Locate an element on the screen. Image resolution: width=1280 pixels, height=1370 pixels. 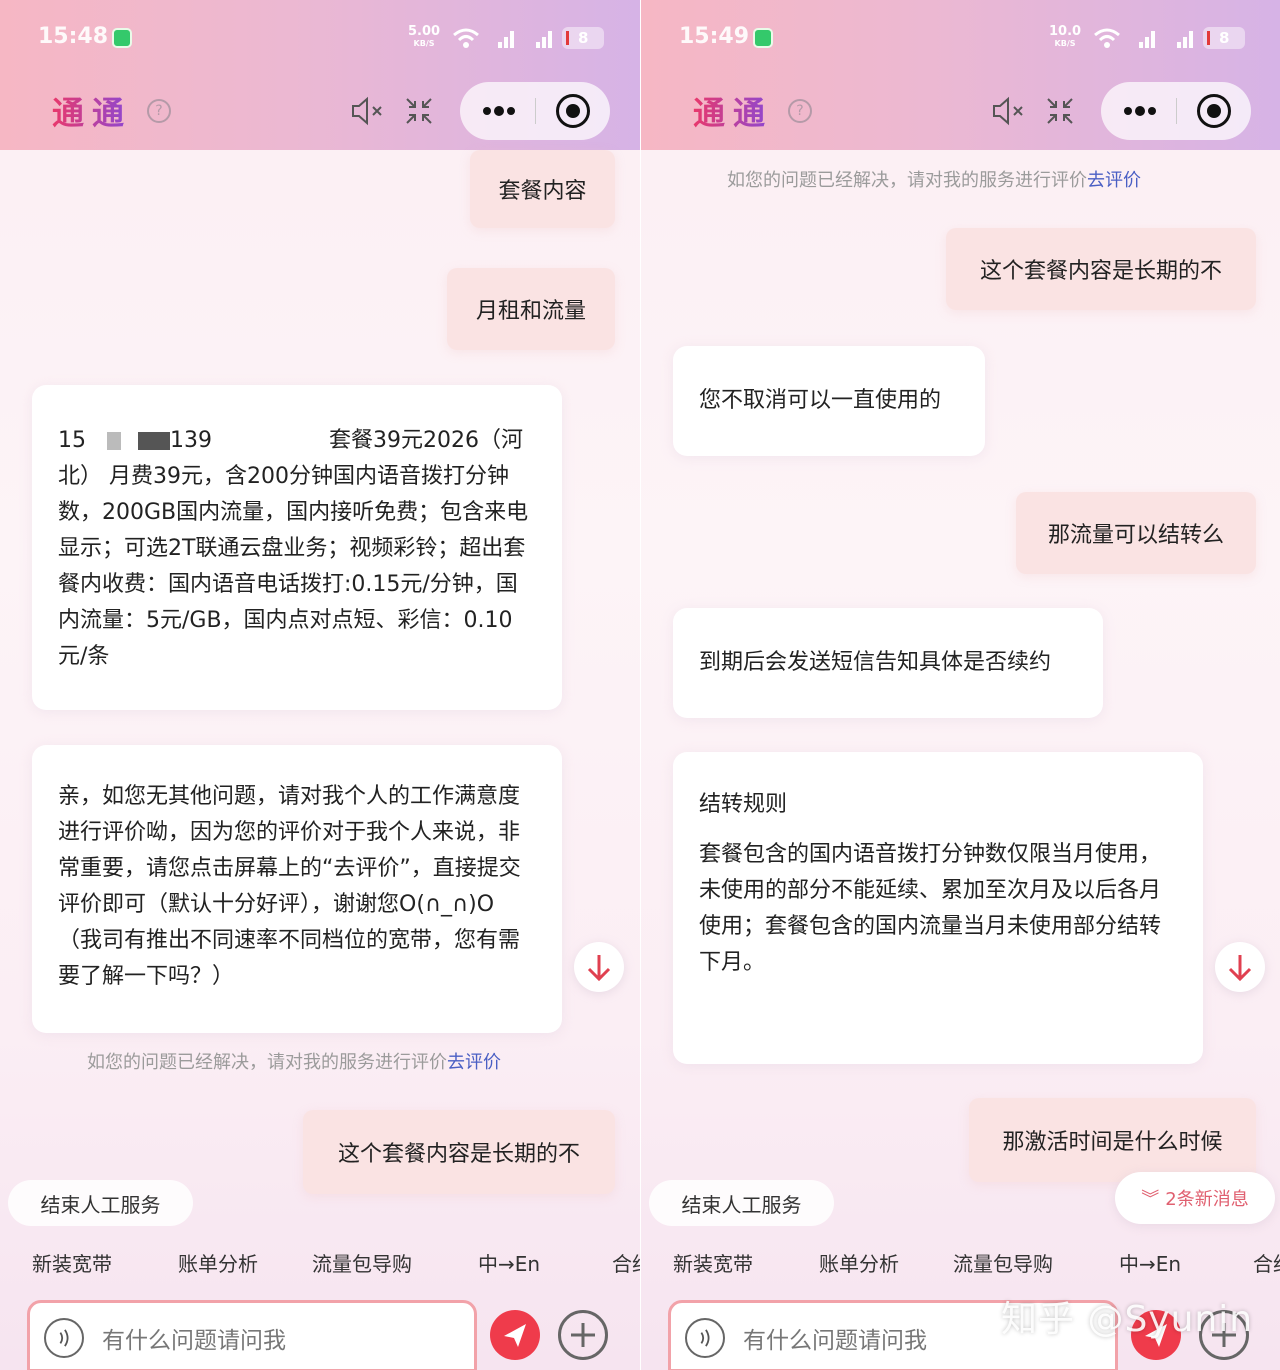
message-input: 有什么问题请问我 is located at coordinates (252, 1335).